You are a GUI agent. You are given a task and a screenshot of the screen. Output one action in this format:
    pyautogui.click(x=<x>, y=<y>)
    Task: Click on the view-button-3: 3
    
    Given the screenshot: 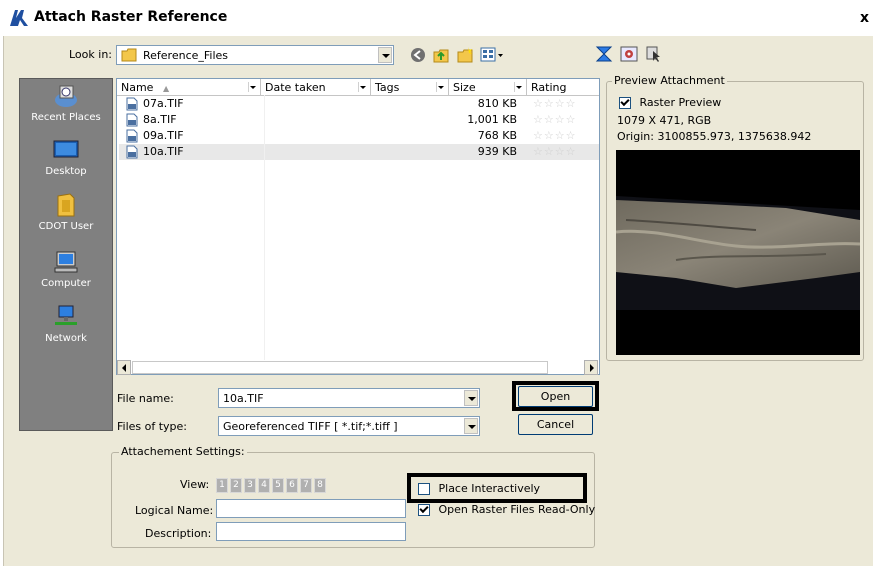 What is the action you would take?
    pyautogui.click(x=250, y=485)
    